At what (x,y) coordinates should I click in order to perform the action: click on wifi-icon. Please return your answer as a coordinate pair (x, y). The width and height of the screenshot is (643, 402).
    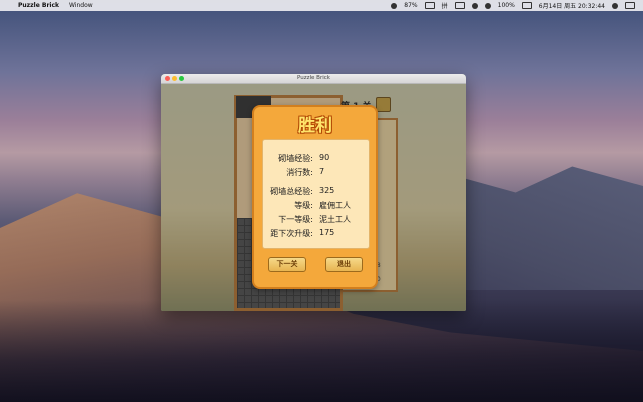
    Looking at the image, I should click on (474, 5).